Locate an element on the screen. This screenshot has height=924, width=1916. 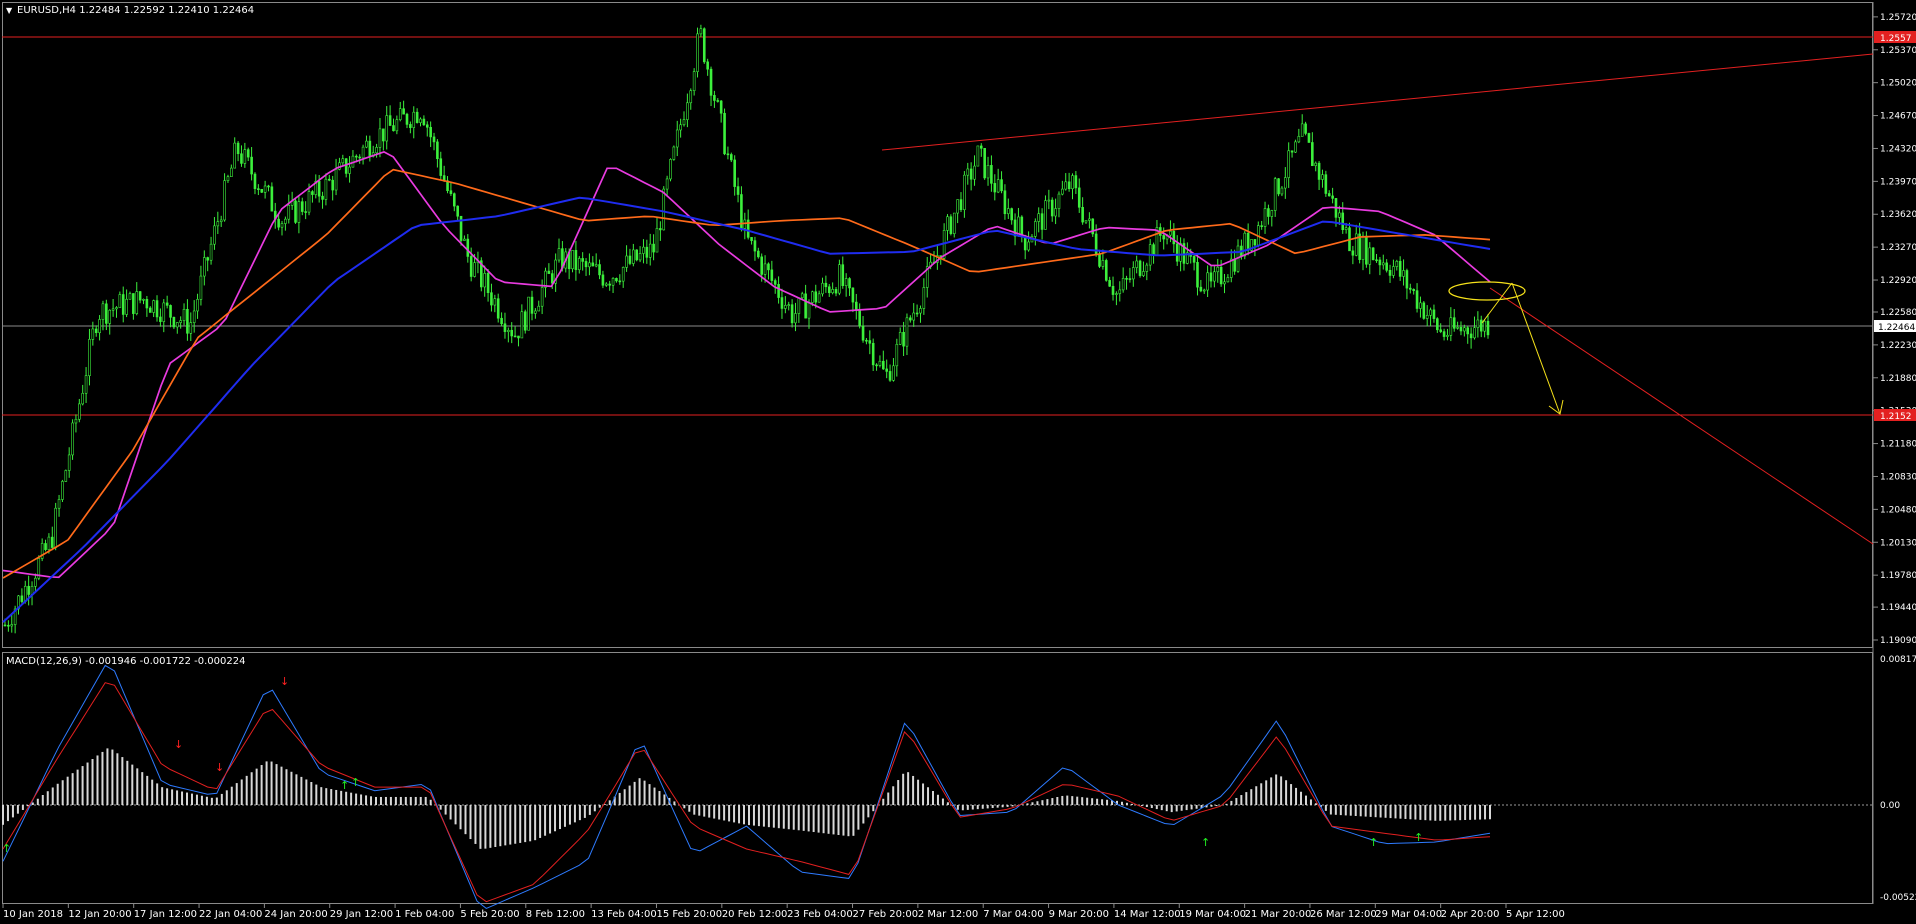
time-tick-label: 21 Mar 20:00 is located at coordinates (1278, 914).